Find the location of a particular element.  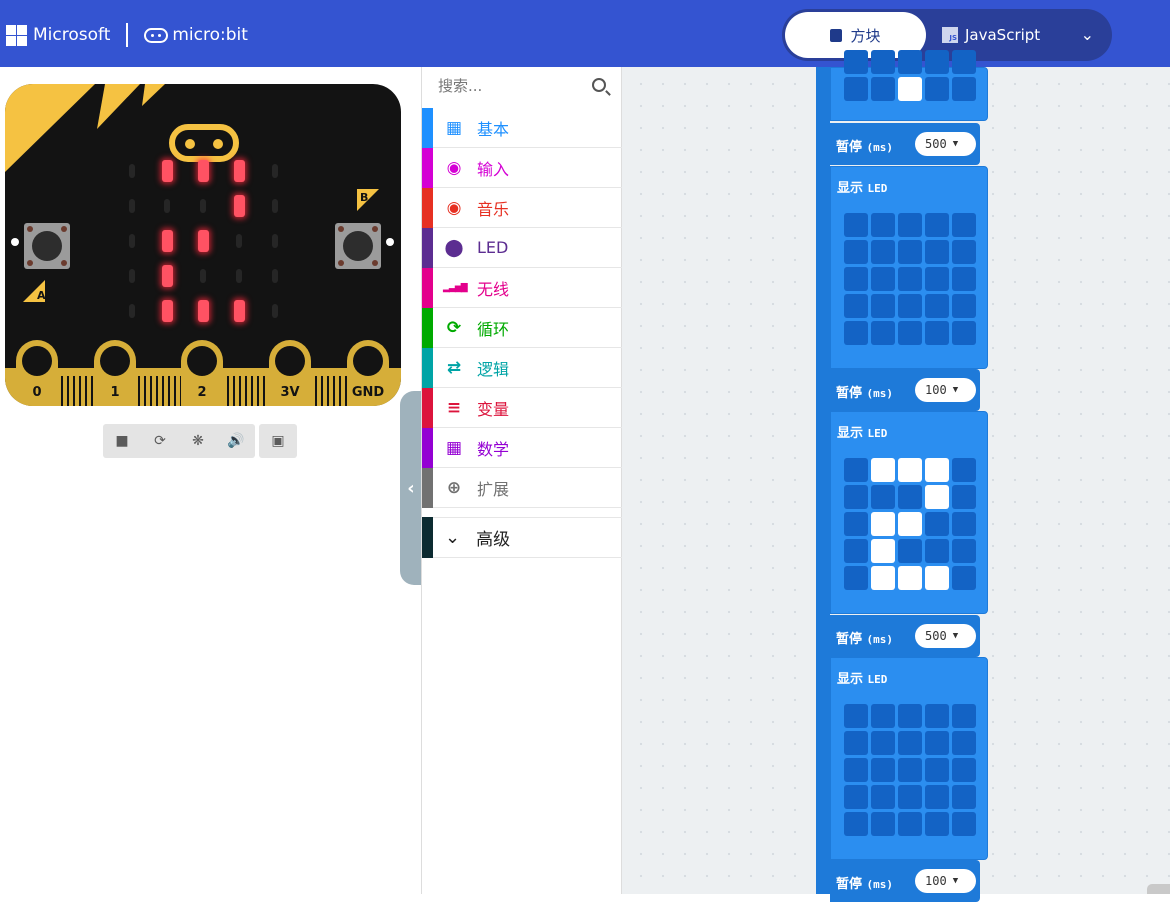

touch-logo is located at coordinates (204, 143).